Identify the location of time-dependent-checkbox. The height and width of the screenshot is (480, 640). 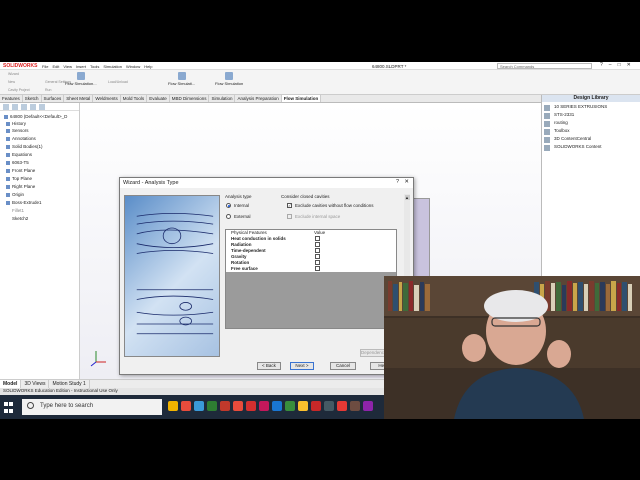
(317, 250).